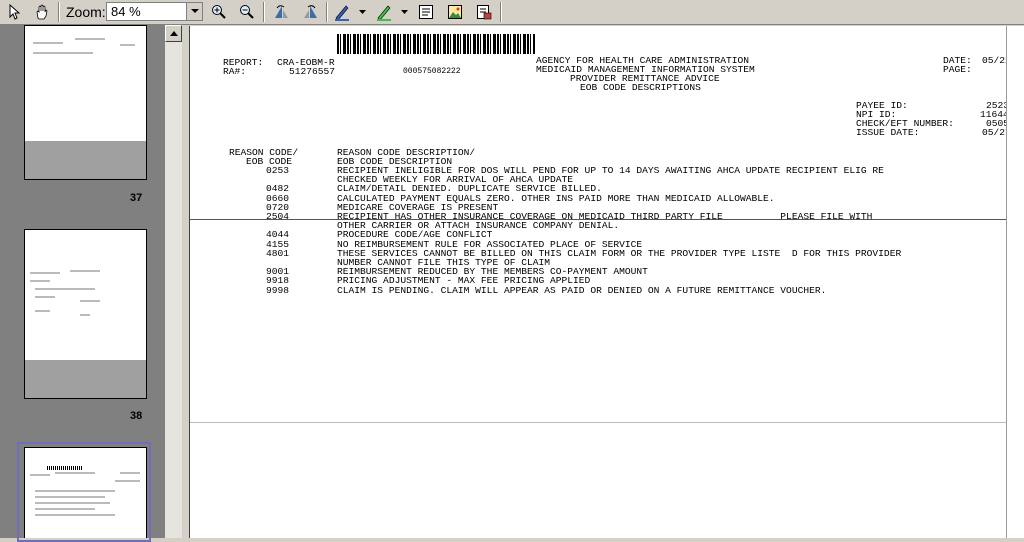 Image resolution: width=1024 pixels, height=542 pixels. I want to click on ra-label: RA#:, so click(235, 71).